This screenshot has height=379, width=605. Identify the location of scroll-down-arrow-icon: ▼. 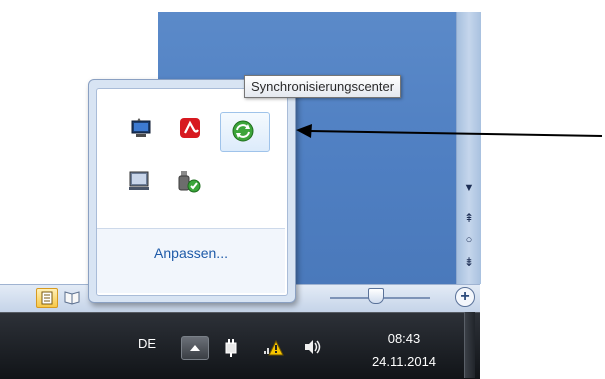
(469, 188).